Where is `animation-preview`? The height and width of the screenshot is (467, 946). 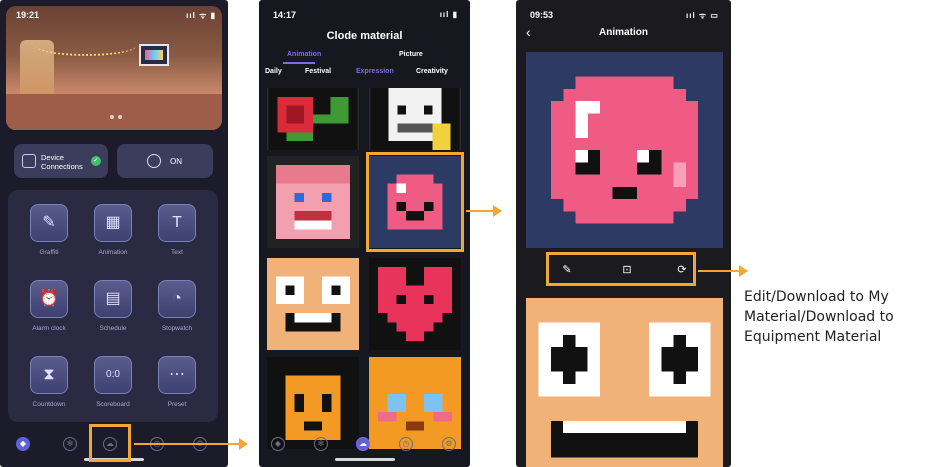
animation-preview is located at coordinates (624, 150).